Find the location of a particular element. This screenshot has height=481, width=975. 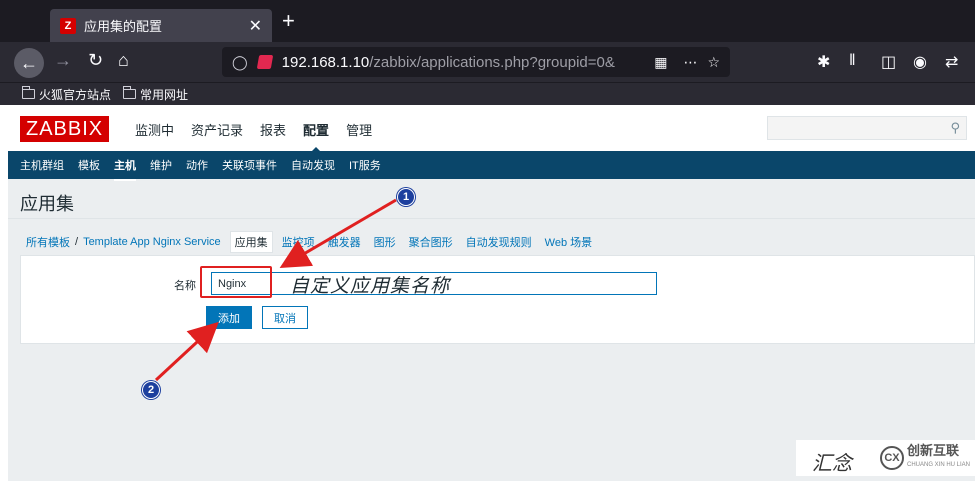

overflow-icon: ⇄ is located at coordinates (951, 62).